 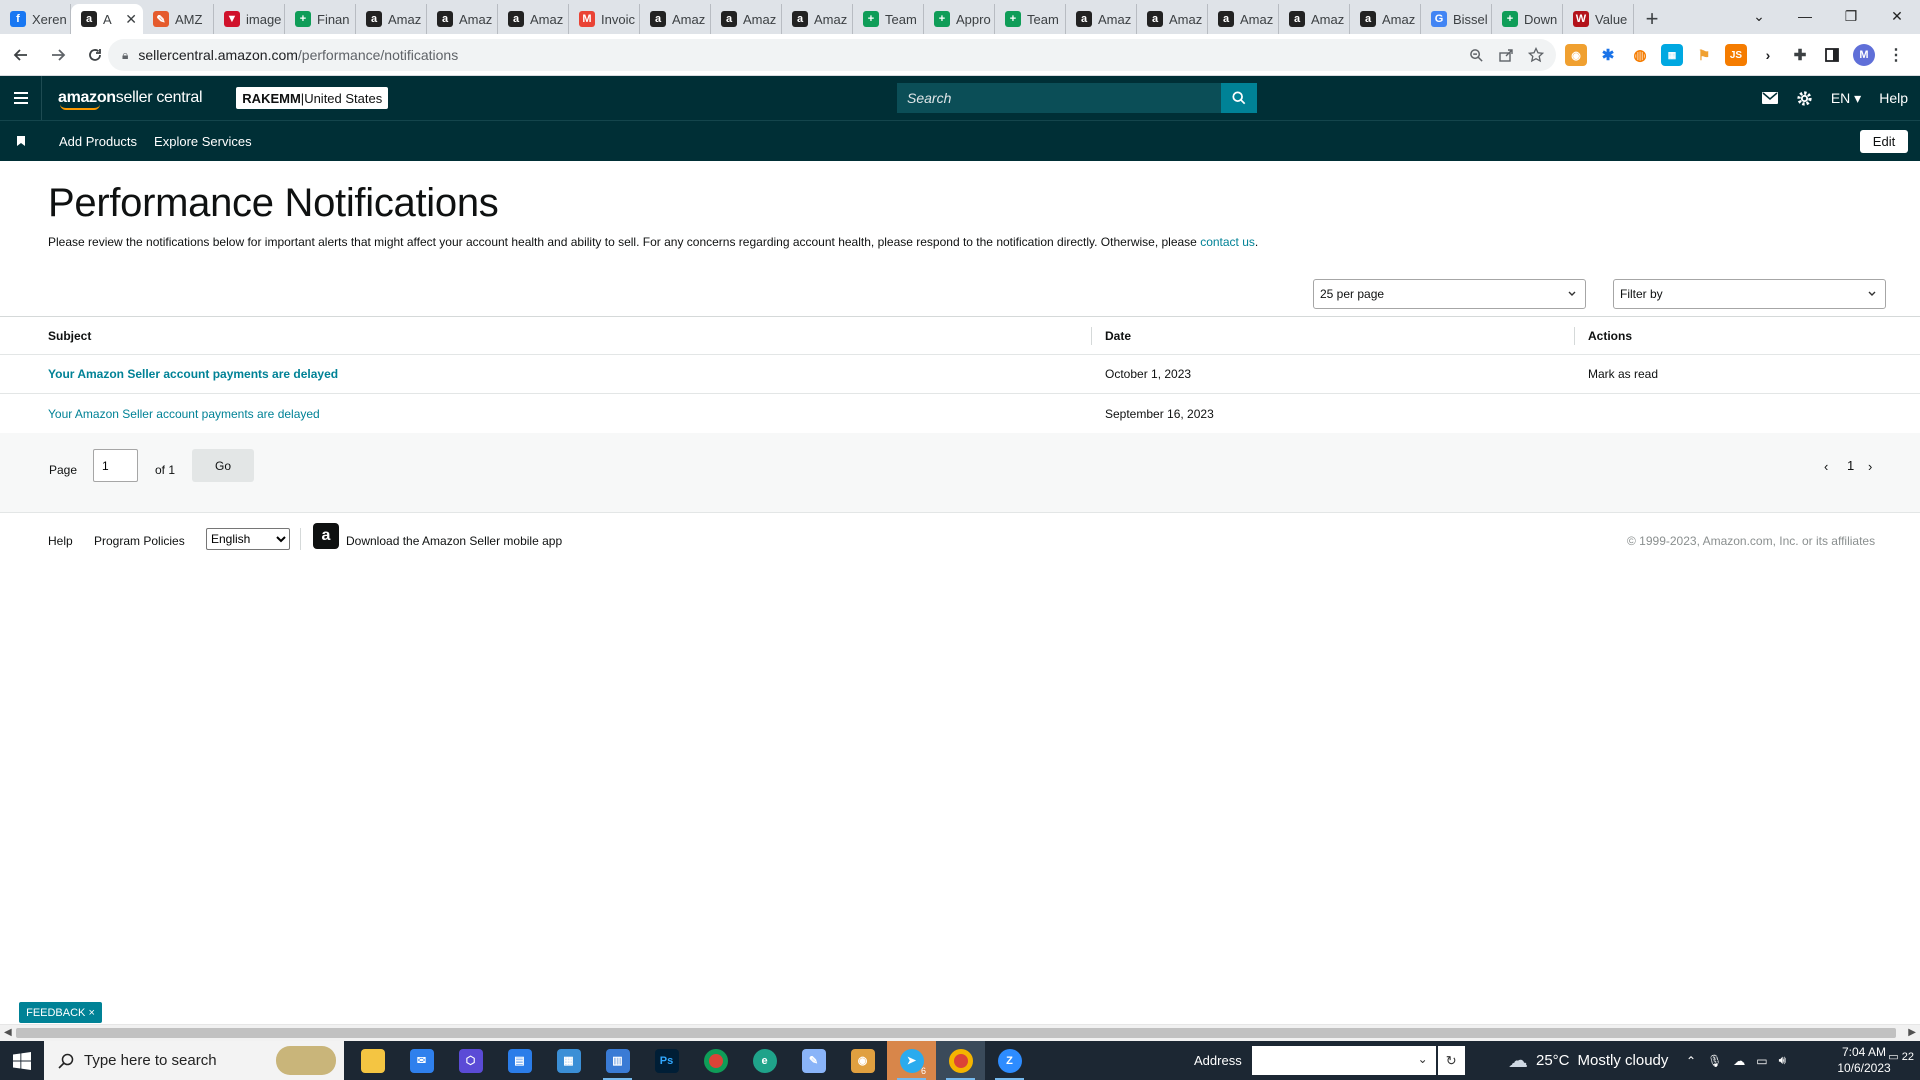 What do you see at coordinates (1850, 465) in the screenshot?
I see `current-page-number: 1` at bounding box center [1850, 465].